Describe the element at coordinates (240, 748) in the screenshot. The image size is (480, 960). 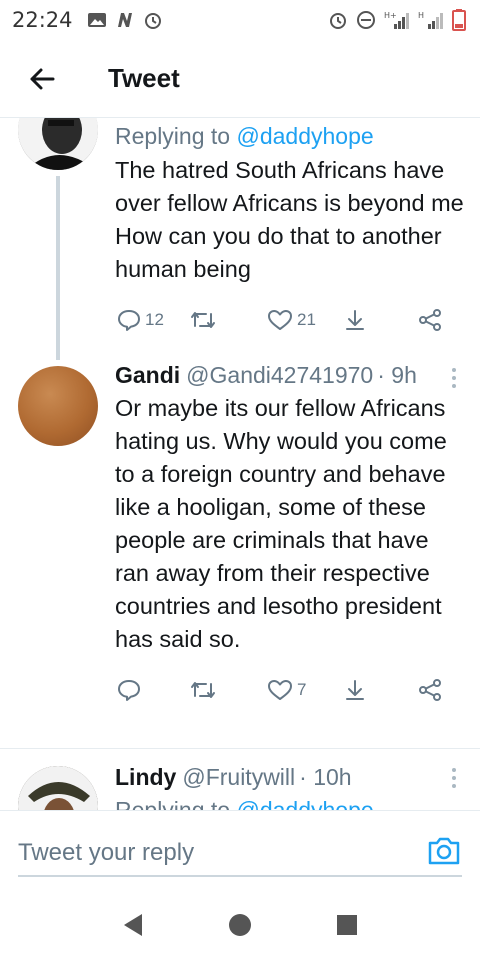
I see `divider` at that location.